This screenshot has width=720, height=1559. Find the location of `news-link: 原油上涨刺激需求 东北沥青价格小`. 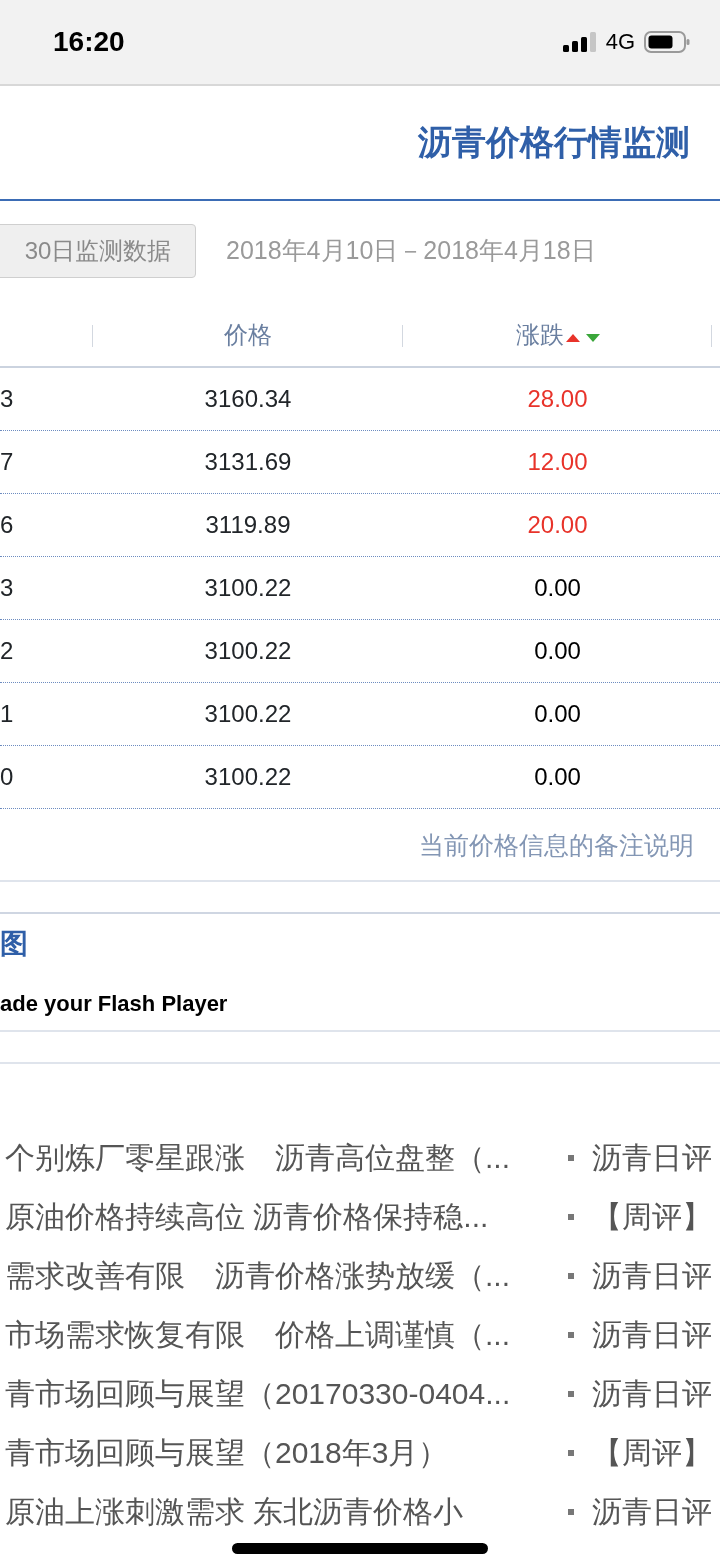

news-link: 原油上涨刺激需求 东北沥青价格小 is located at coordinates (284, 1511).